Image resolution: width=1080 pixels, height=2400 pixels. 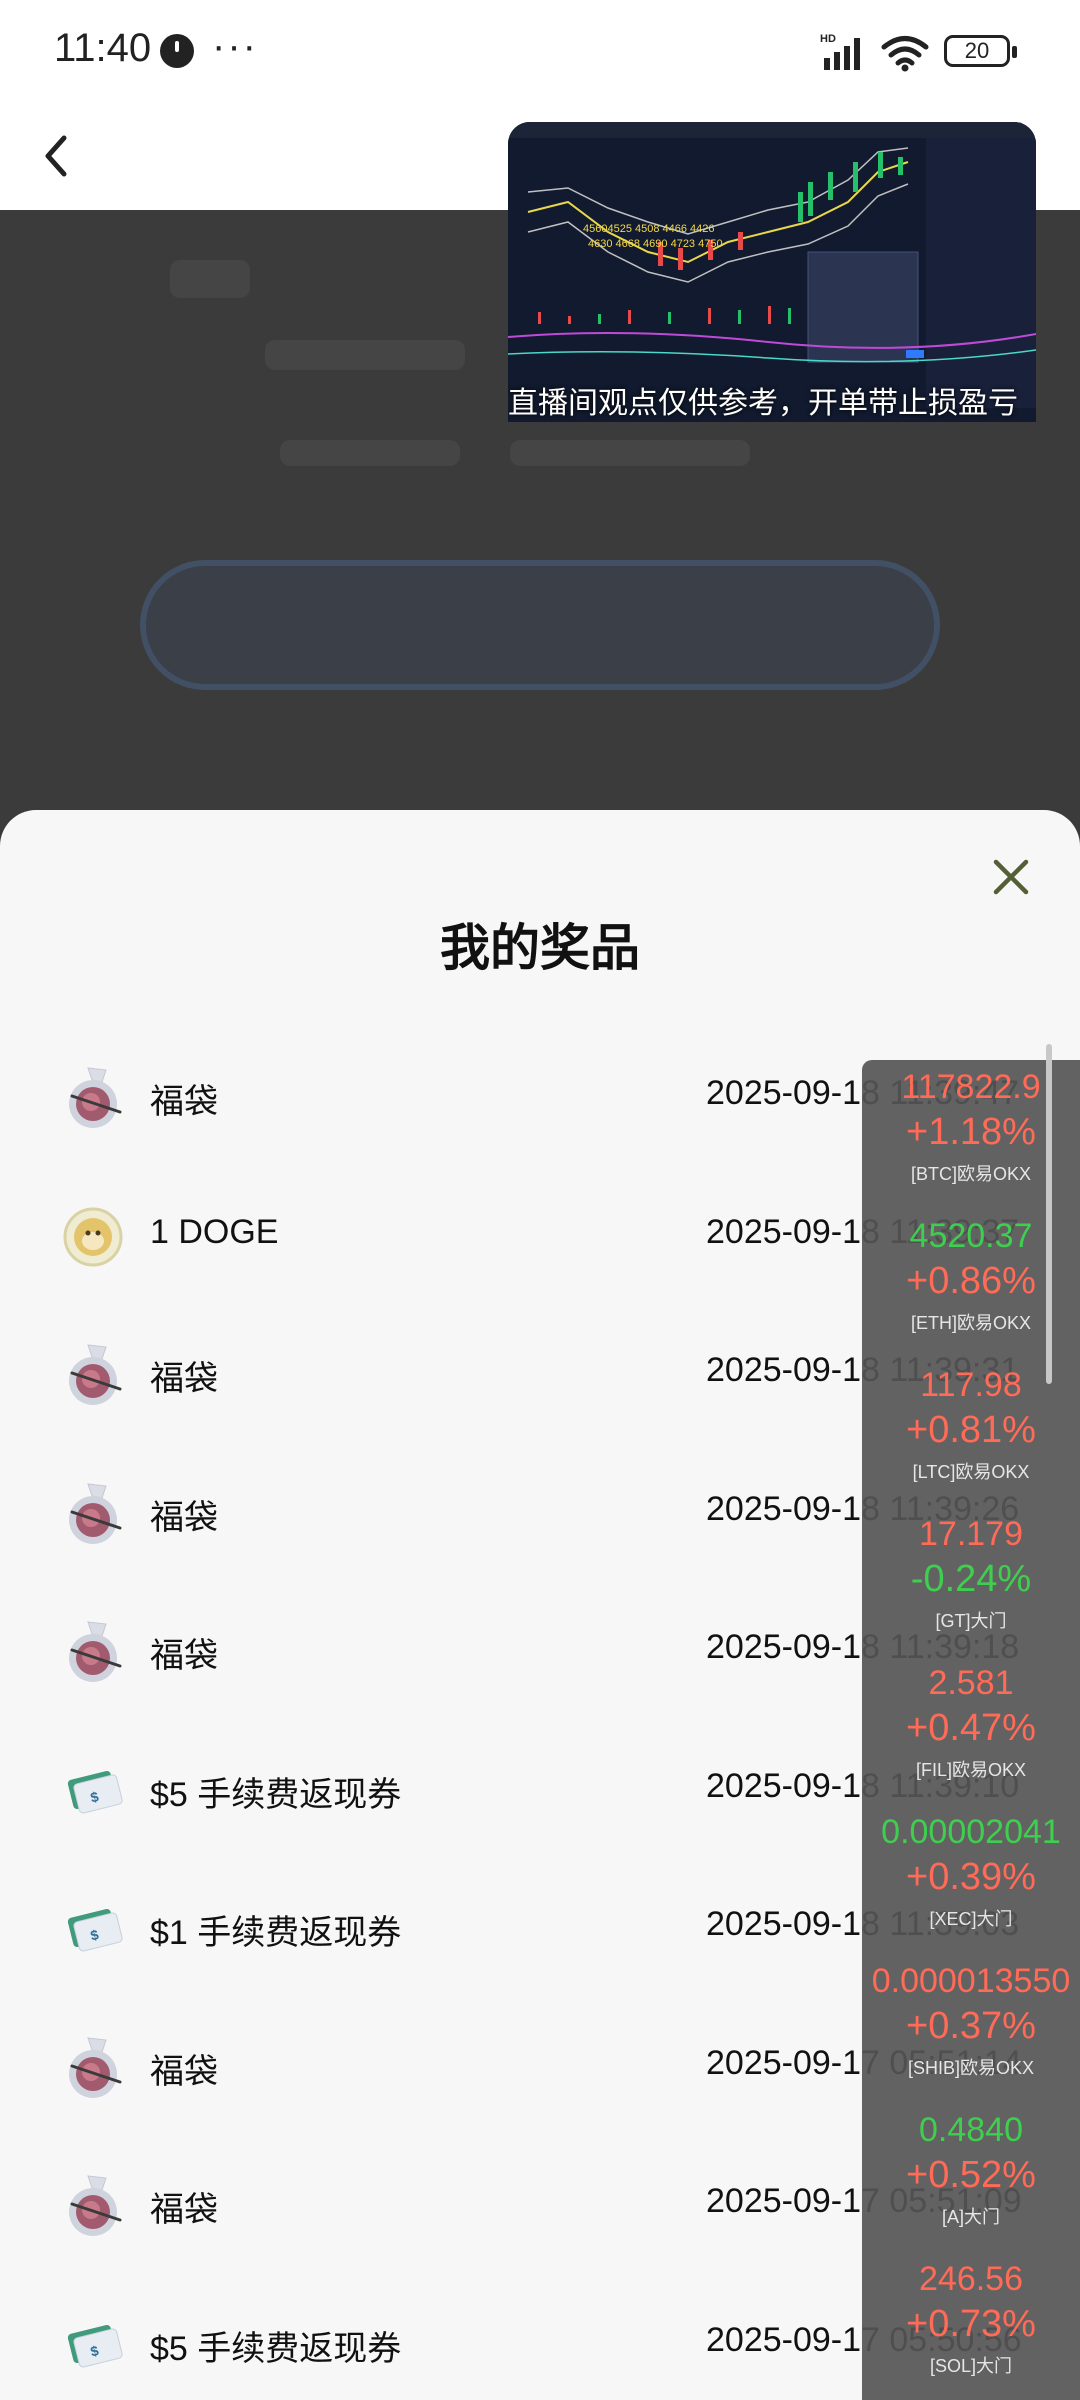 What do you see at coordinates (540, 50) in the screenshot?
I see `status-bar: 11:40 ··· HD 20` at bounding box center [540, 50].